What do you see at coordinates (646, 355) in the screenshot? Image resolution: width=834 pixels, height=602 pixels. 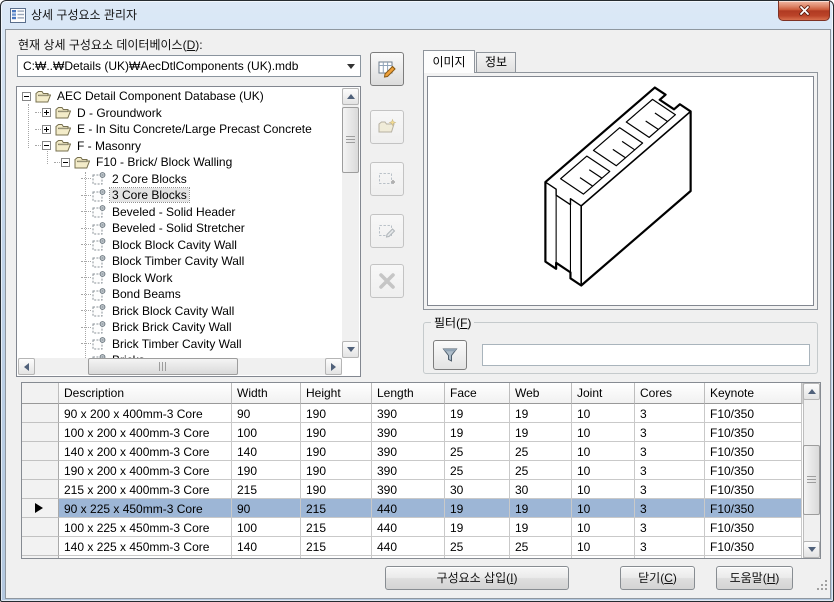 I see `filter-input` at bounding box center [646, 355].